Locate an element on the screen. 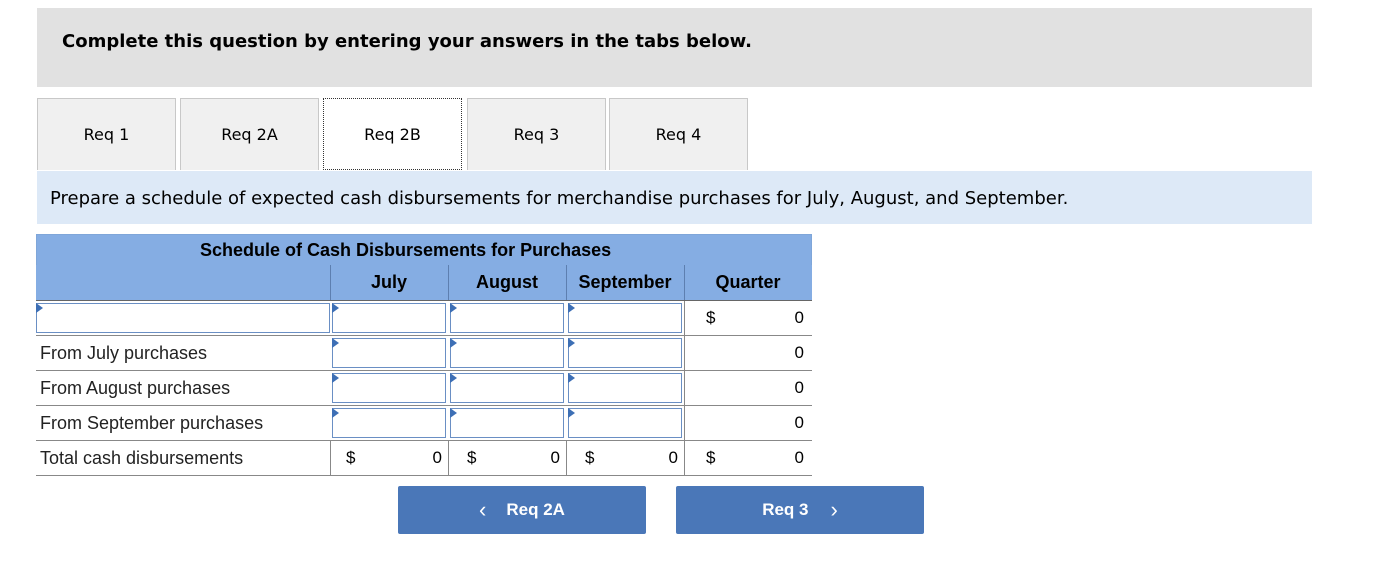 The width and height of the screenshot is (1400, 578). tab-req-2a: Req 2A is located at coordinates (249, 134).